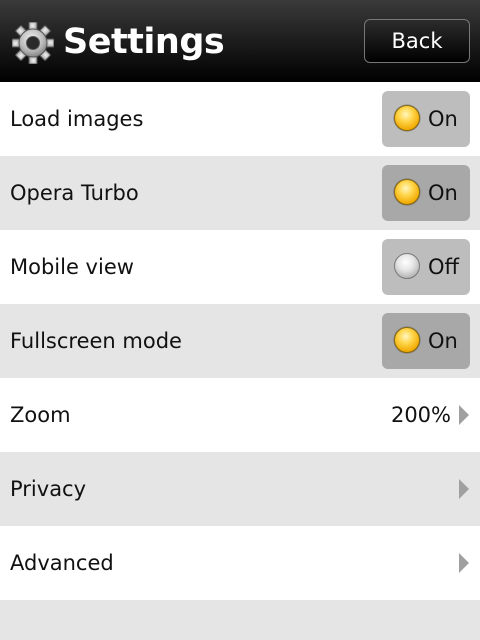 Image resolution: width=480 pixels, height=640 pixels. What do you see at coordinates (240, 415) in the screenshot?
I see `setting-zoom: Zoom 200%` at bounding box center [240, 415].